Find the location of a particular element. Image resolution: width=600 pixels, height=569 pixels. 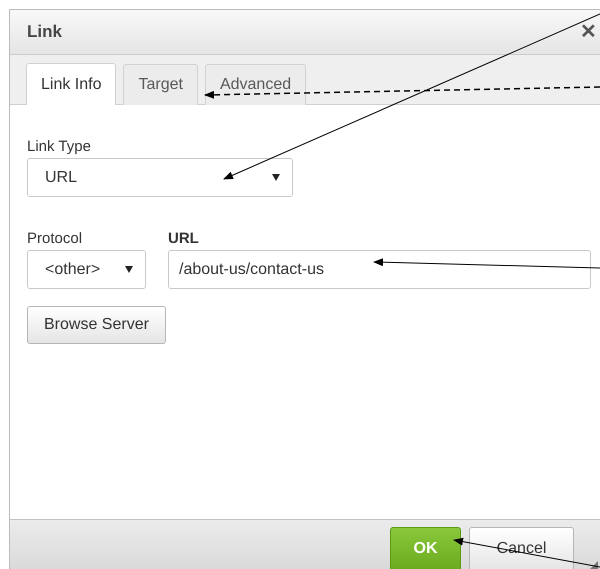

url-input: /about-us/contact-us is located at coordinates (379, 269).